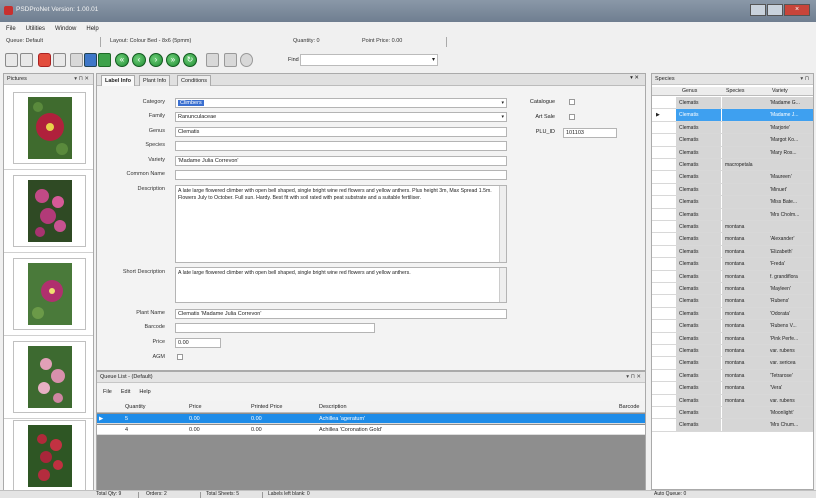  What do you see at coordinates (745, 165) in the screenshot?
I see `species-cell: macropetala` at bounding box center [745, 165].